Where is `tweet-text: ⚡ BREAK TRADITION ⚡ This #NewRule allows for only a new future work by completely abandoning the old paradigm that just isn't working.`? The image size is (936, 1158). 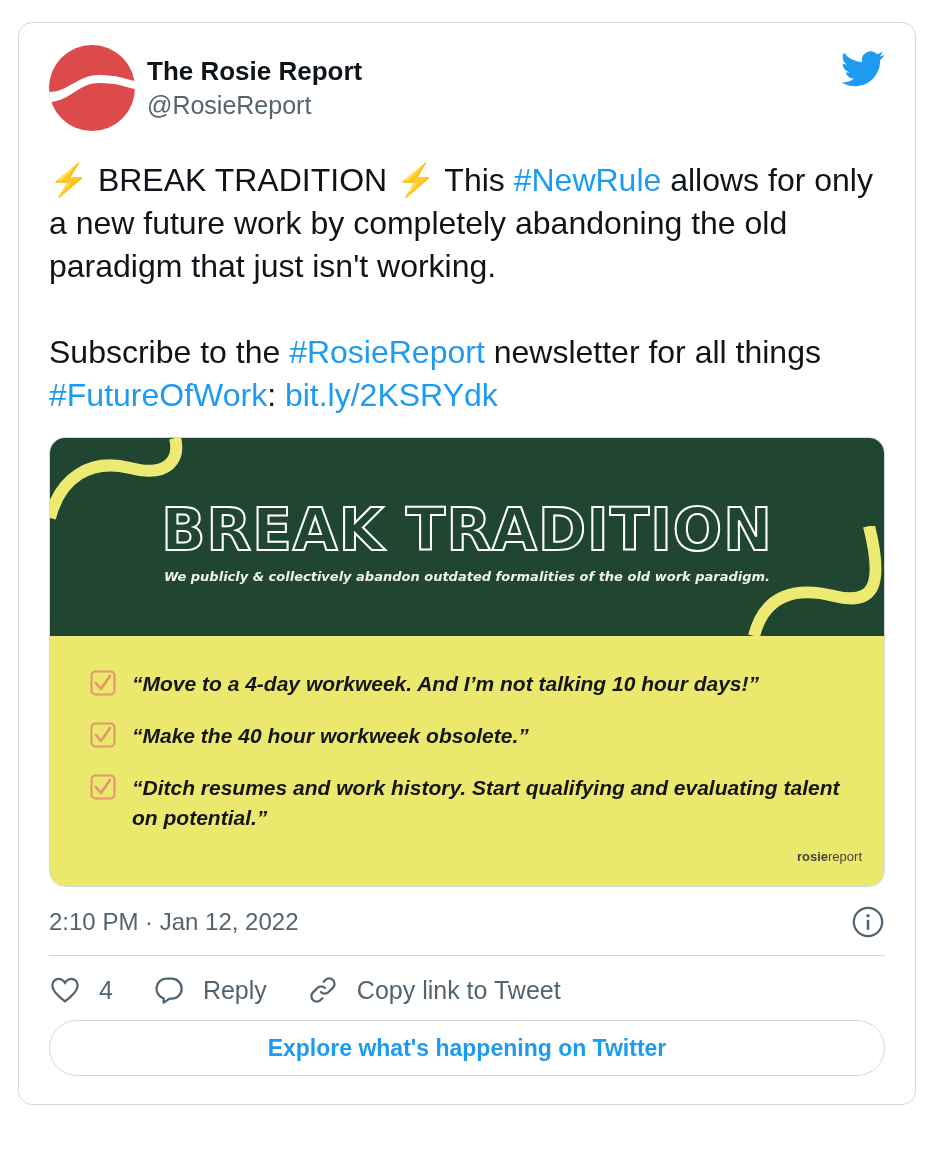
tweet-text: ⚡ BREAK TRADITION ⚡ This #NewRule allows for only a new future work by completely abandoning the old paradigm that just isn't working. is located at coordinates (461, 223).